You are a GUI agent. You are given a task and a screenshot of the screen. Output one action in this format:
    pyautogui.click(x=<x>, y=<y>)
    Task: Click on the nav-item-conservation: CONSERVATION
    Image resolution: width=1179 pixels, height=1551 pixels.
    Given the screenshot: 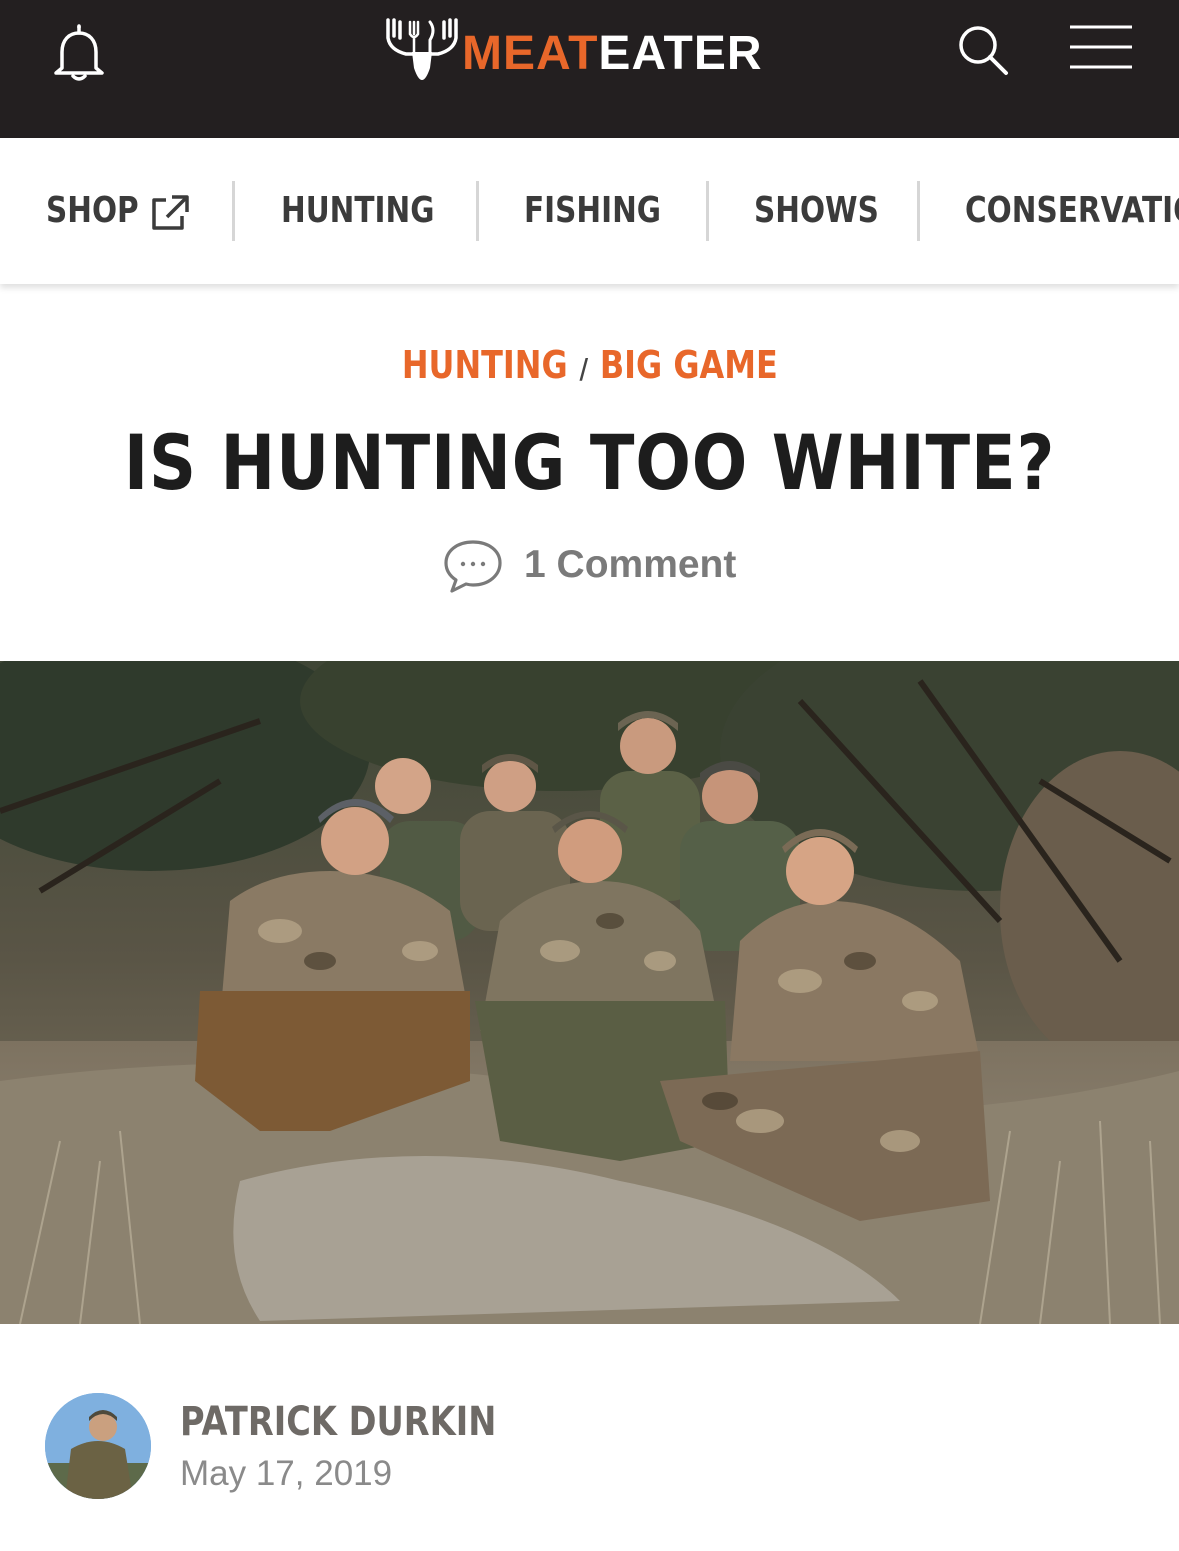 What is the action you would take?
    pyautogui.click(x=1072, y=211)
    